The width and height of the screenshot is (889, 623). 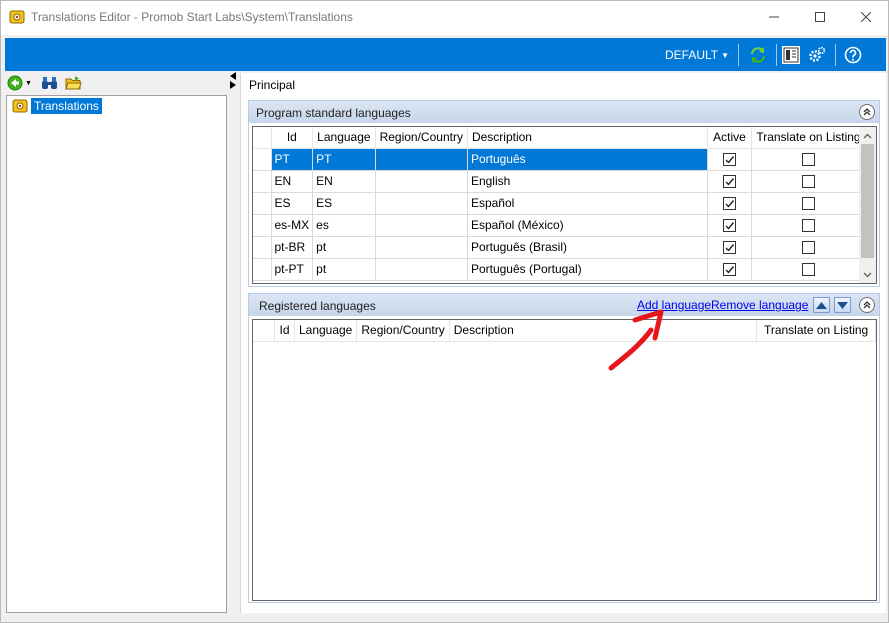 I want to click on scroll-up-arrow, so click(x=867, y=135).